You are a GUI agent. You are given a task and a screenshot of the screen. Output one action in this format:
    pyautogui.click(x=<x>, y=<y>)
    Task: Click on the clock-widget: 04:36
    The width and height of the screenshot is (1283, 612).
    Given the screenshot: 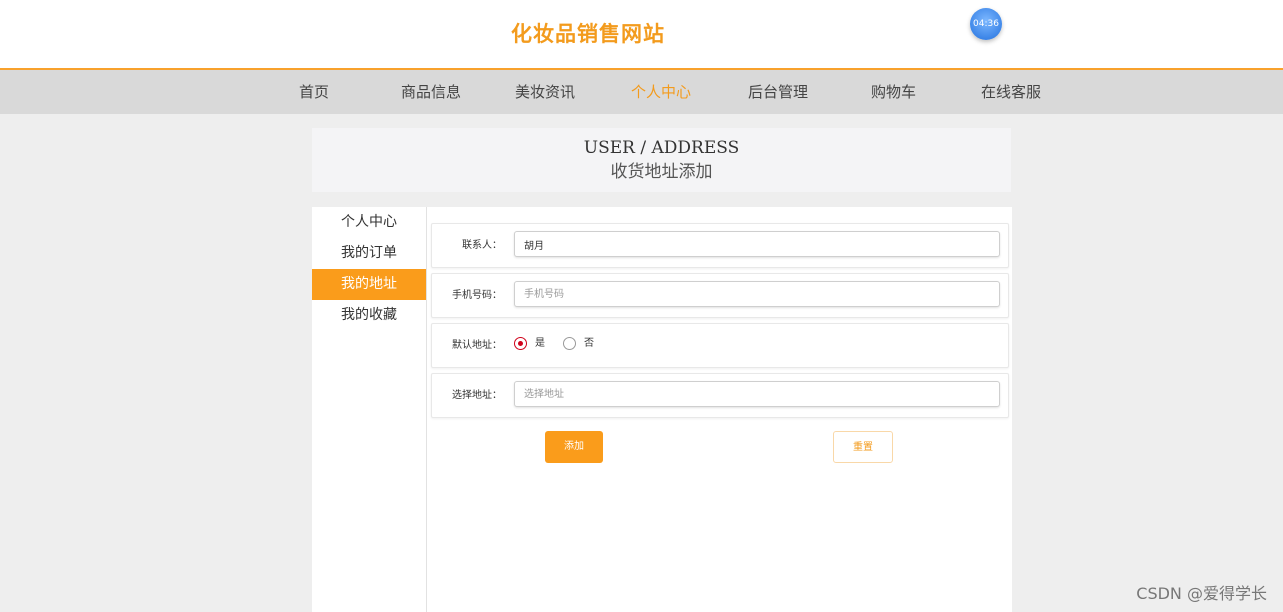 What is the action you would take?
    pyautogui.click(x=986, y=24)
    